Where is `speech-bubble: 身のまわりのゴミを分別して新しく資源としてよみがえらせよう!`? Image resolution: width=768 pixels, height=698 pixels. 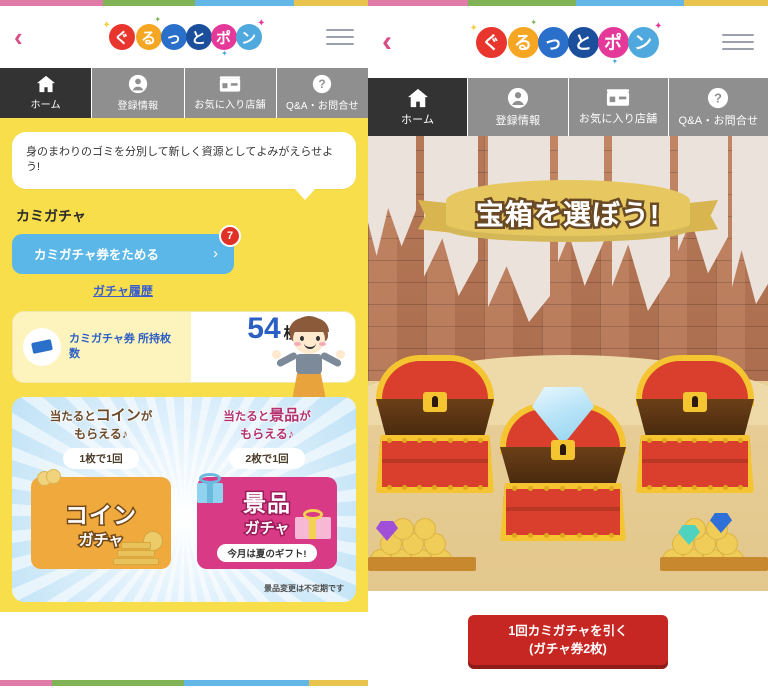
speech-bubble: 身のまわりのゴミを分別して新しく資源としてよみがえらせよう! is located at coordinates (184, 166).